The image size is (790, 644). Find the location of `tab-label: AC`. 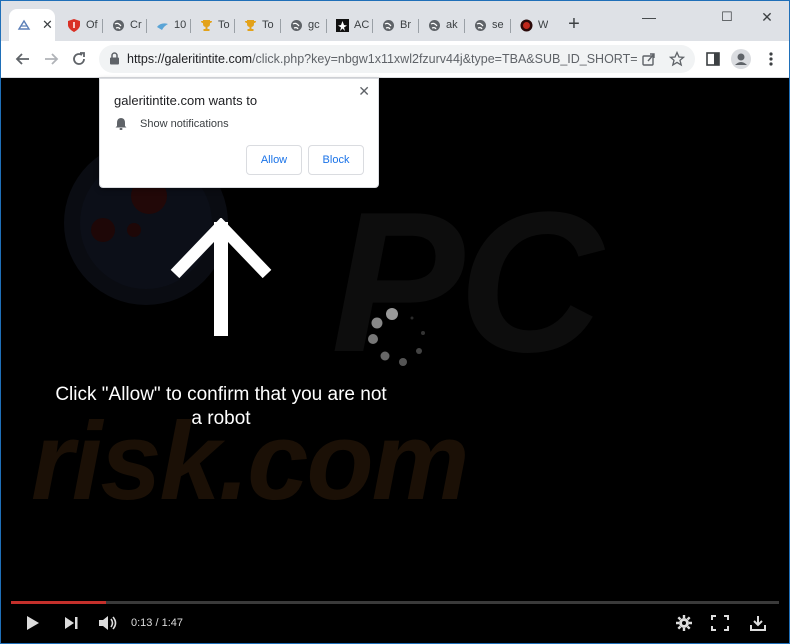

tab-label: AC is located at coordinates (362, 25).